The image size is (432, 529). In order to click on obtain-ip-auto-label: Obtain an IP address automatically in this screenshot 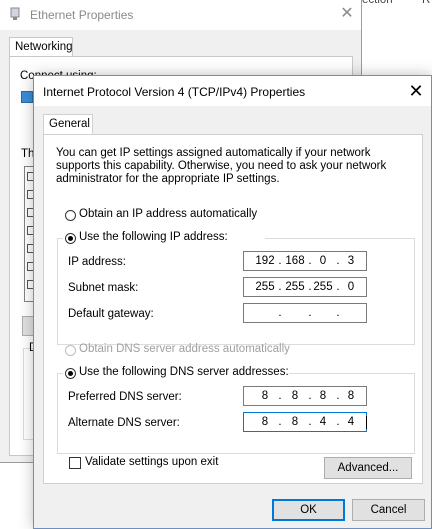, I will do `click(168, 214)`.